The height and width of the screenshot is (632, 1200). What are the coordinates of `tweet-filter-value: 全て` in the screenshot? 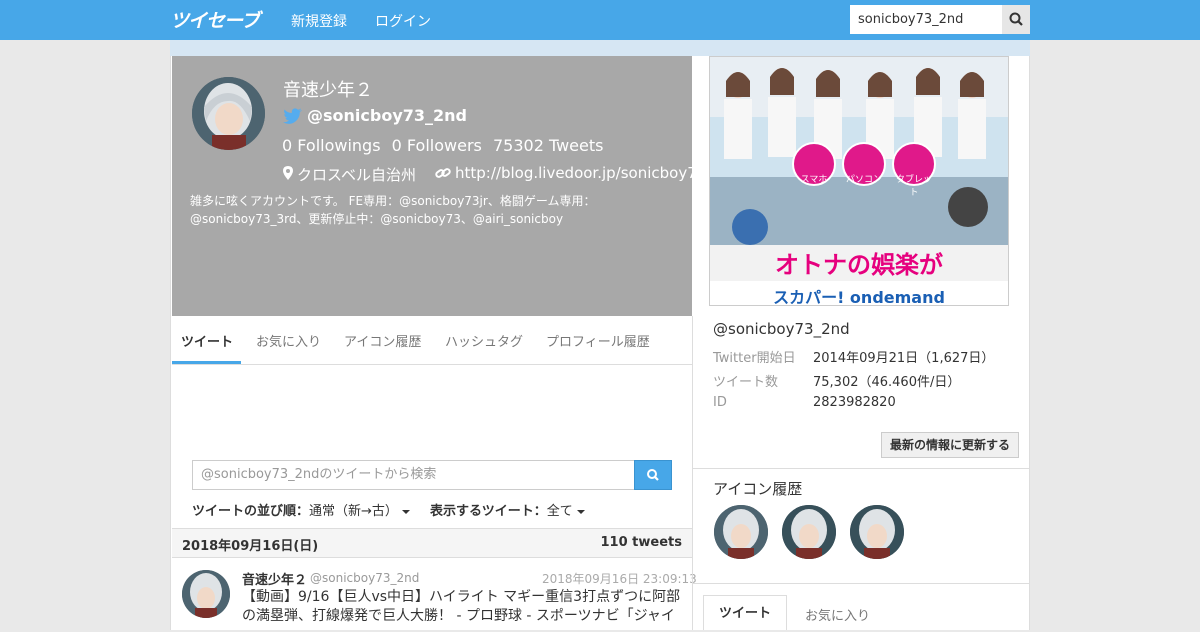 It's located at (559, 511).